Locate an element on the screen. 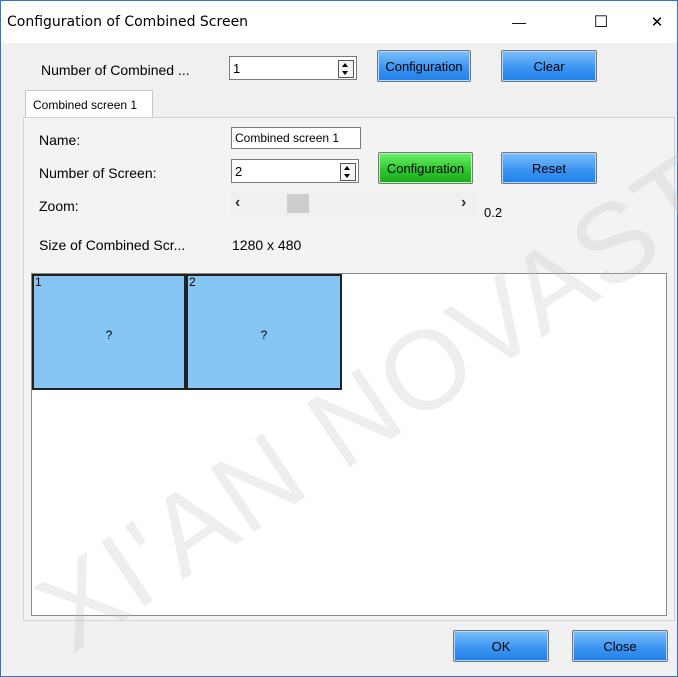 The width and height of the screenshot is (678, 677). size-of-combined-value: 1280 x 480 is located at coordinates (267, 245).